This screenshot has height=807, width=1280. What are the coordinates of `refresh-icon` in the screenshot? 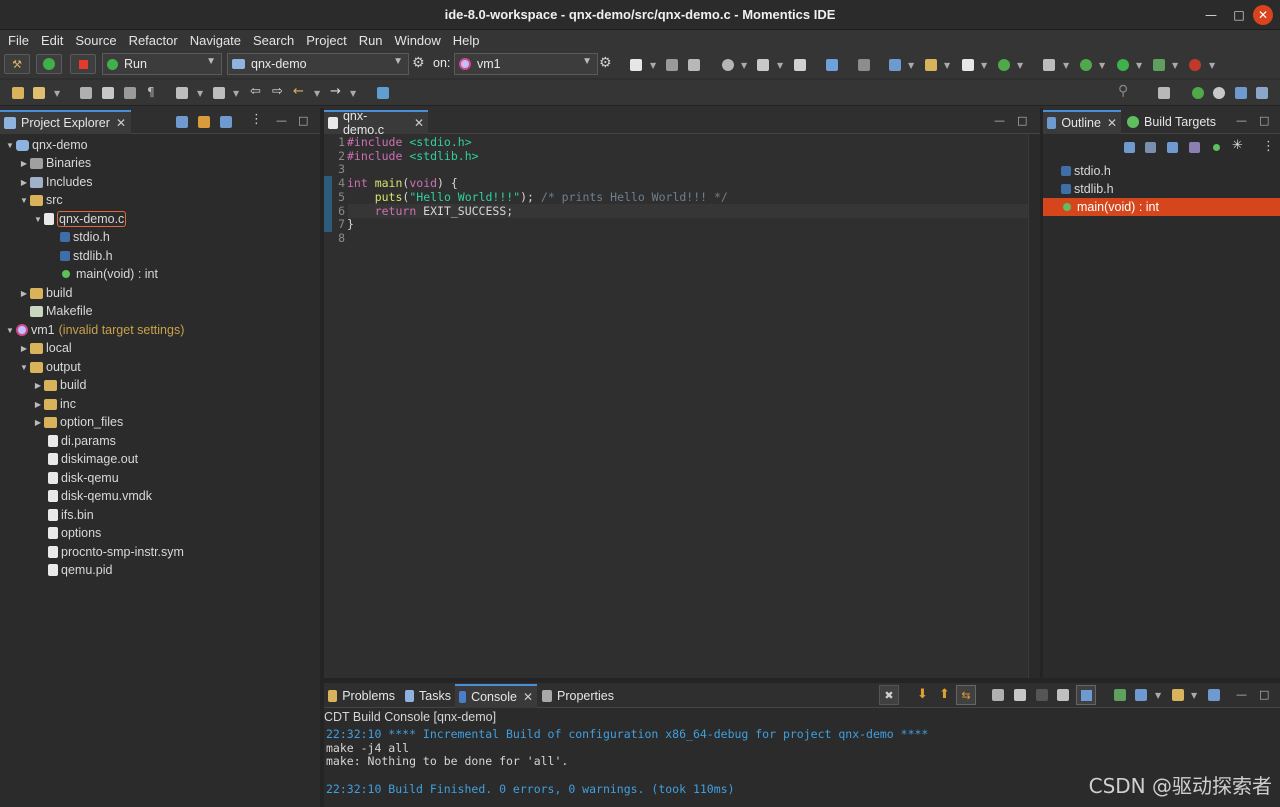 It's located at (1004, 65).